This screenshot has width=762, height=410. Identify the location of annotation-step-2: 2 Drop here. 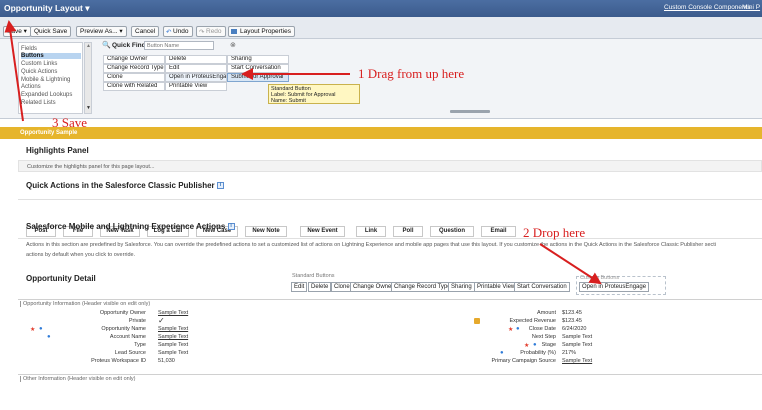
(554, 232).